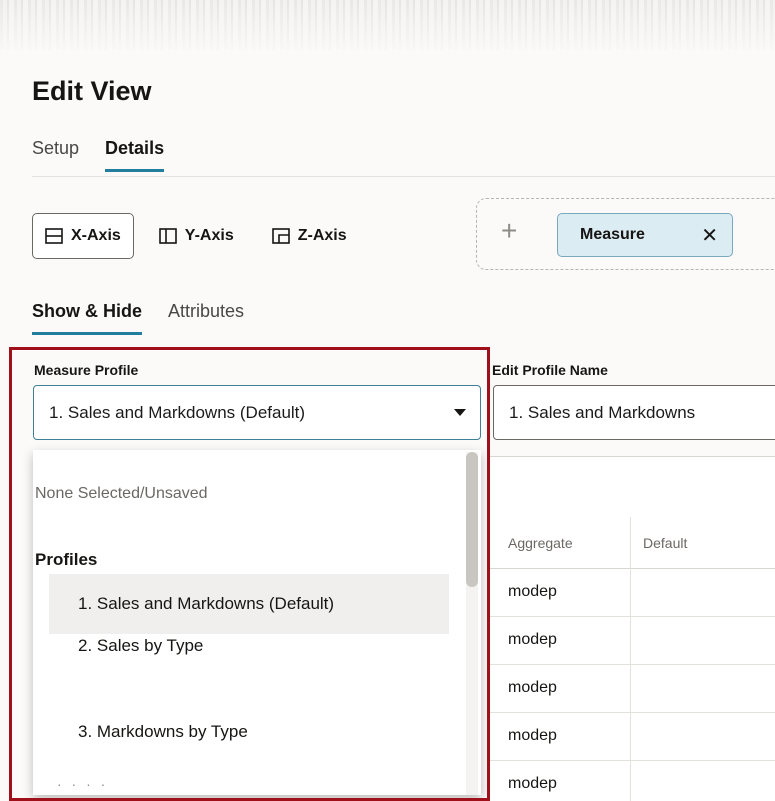 The image size is (775, 801). What do you see at coordinates (550, 370) in the screenshot?
I see `edit-profile-name-label: Edit Profile Name` at bounding box center [550, 370].